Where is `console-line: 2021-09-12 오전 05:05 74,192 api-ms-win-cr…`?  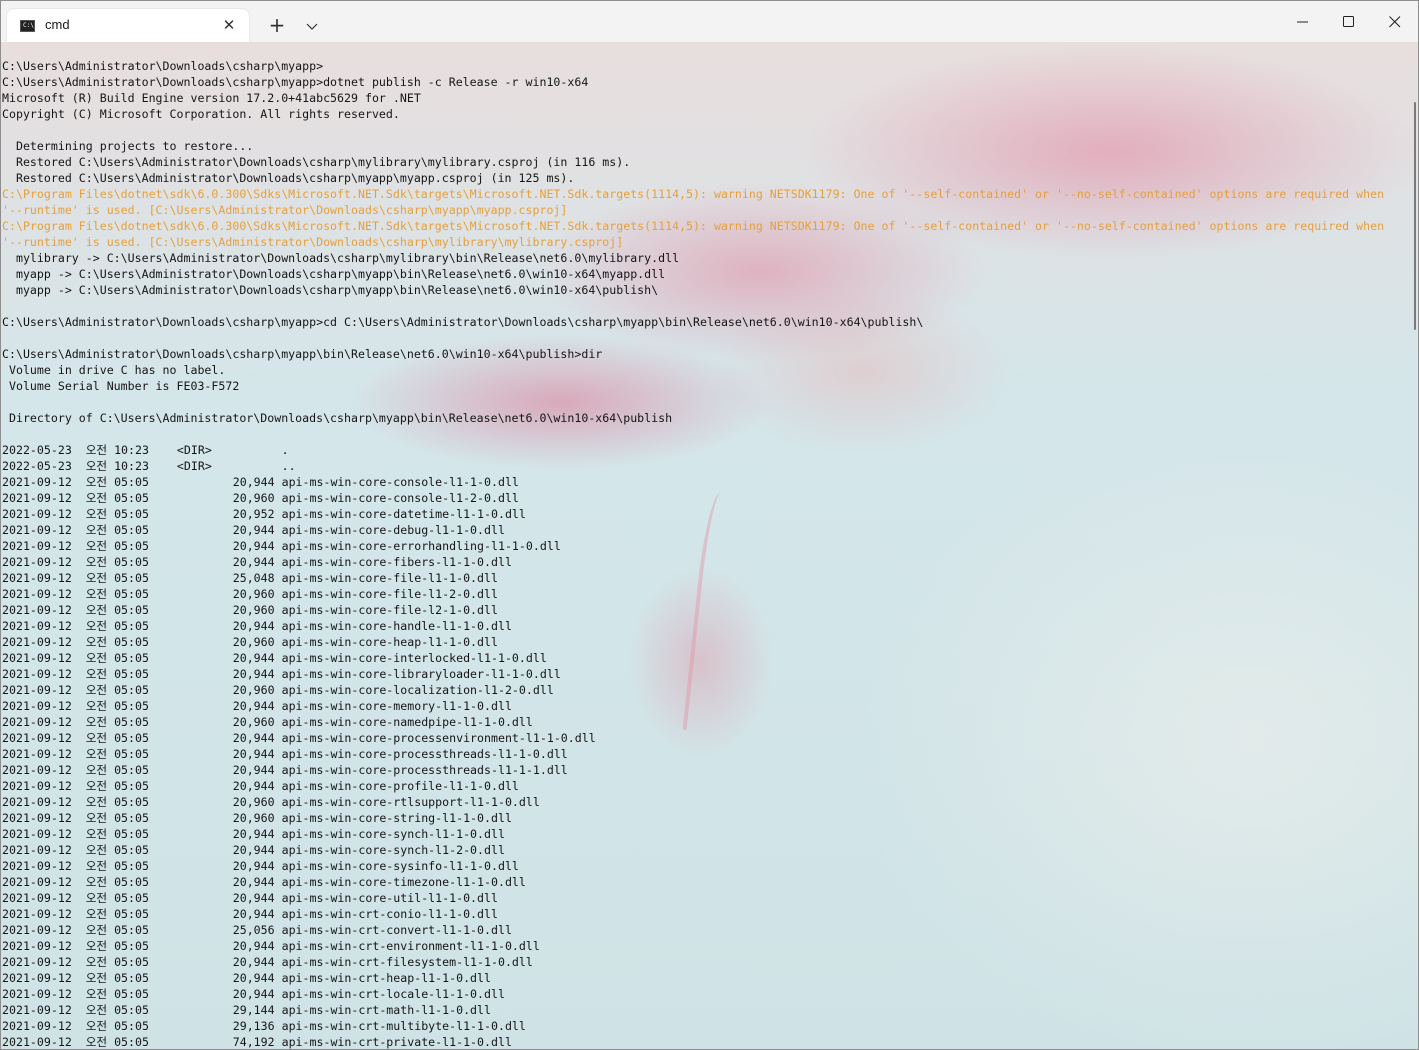
console-line: 2021-09-12 오전 05:05 74,192 api-ms-win-cr… is located at coordinates (257, 1042).